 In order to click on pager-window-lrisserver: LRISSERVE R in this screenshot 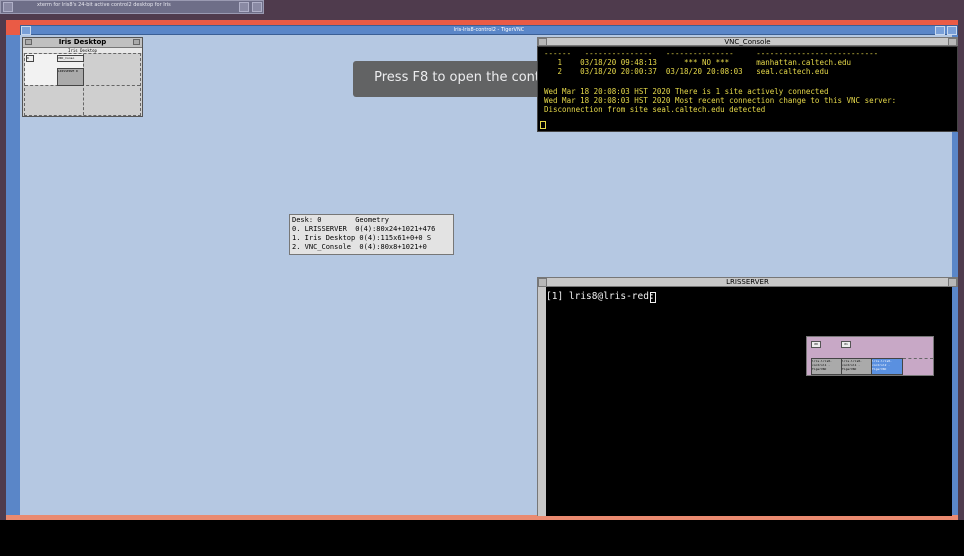, I will do `click(70, 77)`.